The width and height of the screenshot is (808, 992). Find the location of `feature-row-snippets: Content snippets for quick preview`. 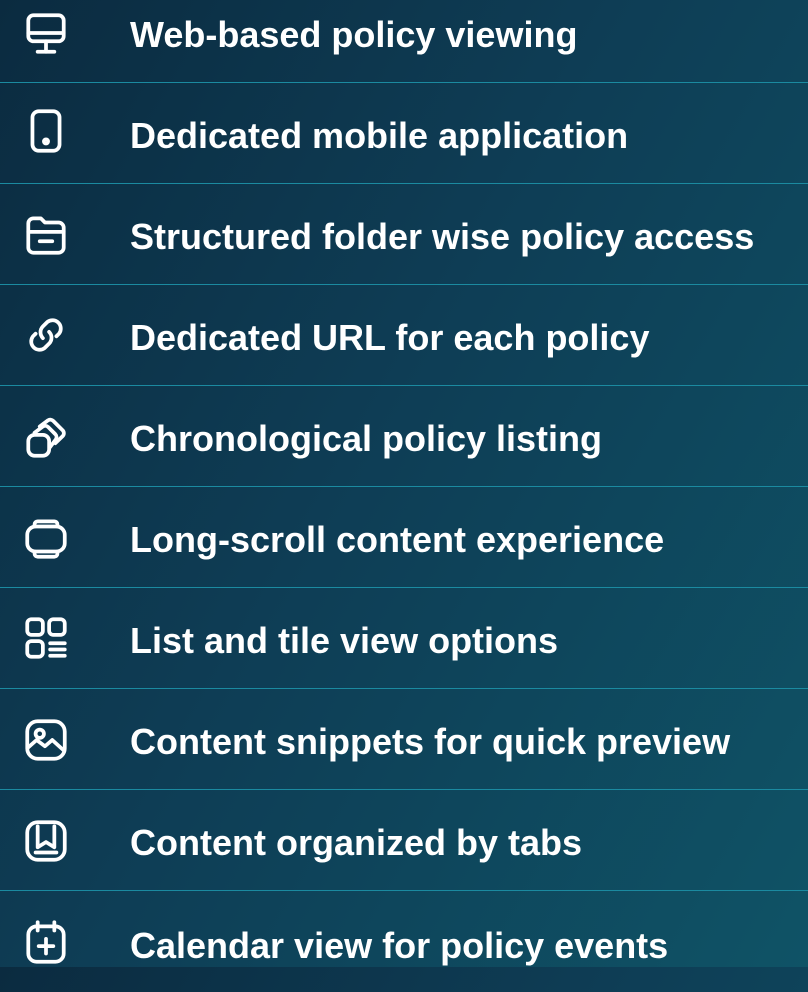

feature-row-snippets: Content snippets for quick preview is located at coordinates (404, 739).